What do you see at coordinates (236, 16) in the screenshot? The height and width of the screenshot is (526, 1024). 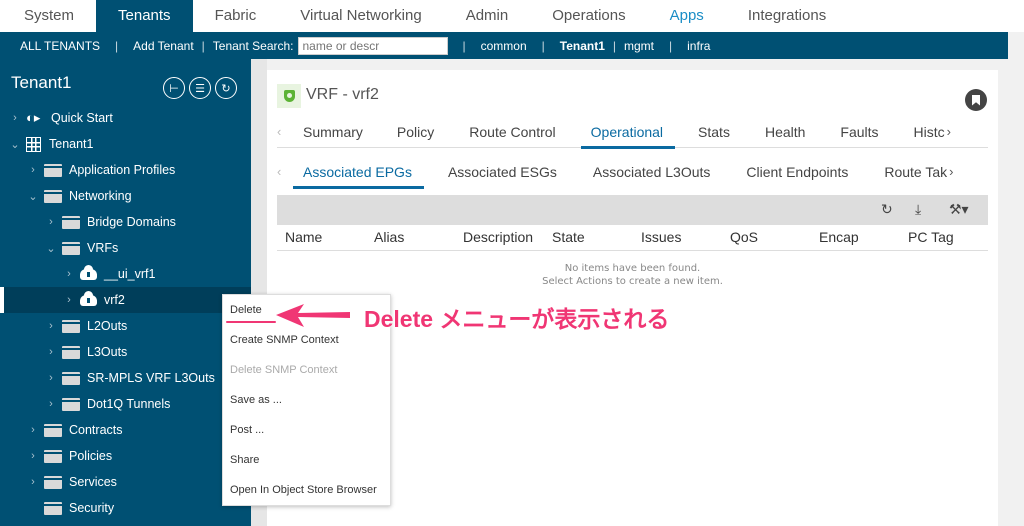 I see `tab-fabric: Fabric` at bounding box center [236, 16].